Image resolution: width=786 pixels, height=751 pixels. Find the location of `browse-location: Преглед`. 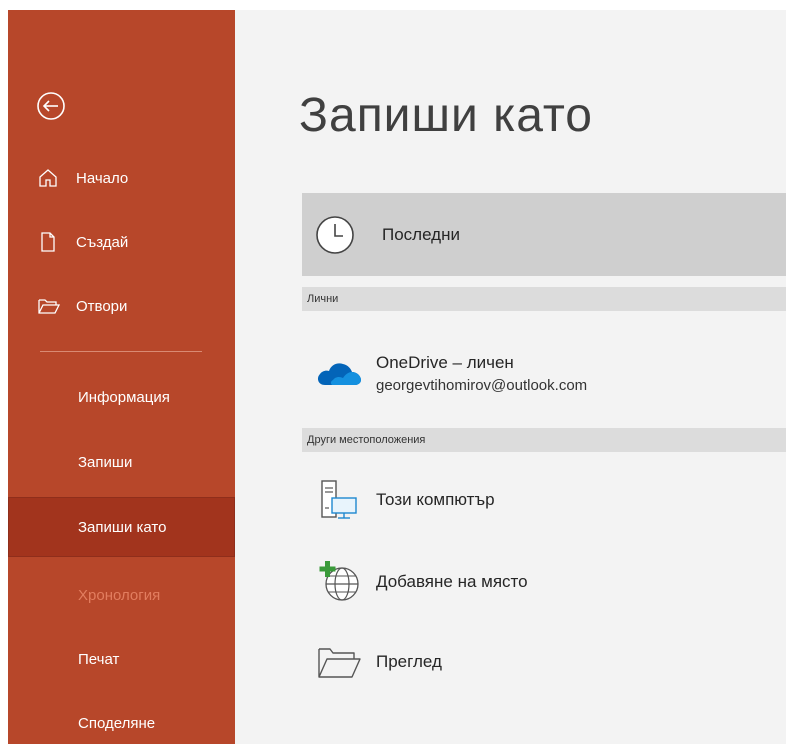

browse-location: Преглед is located at coordinates (544, 662).